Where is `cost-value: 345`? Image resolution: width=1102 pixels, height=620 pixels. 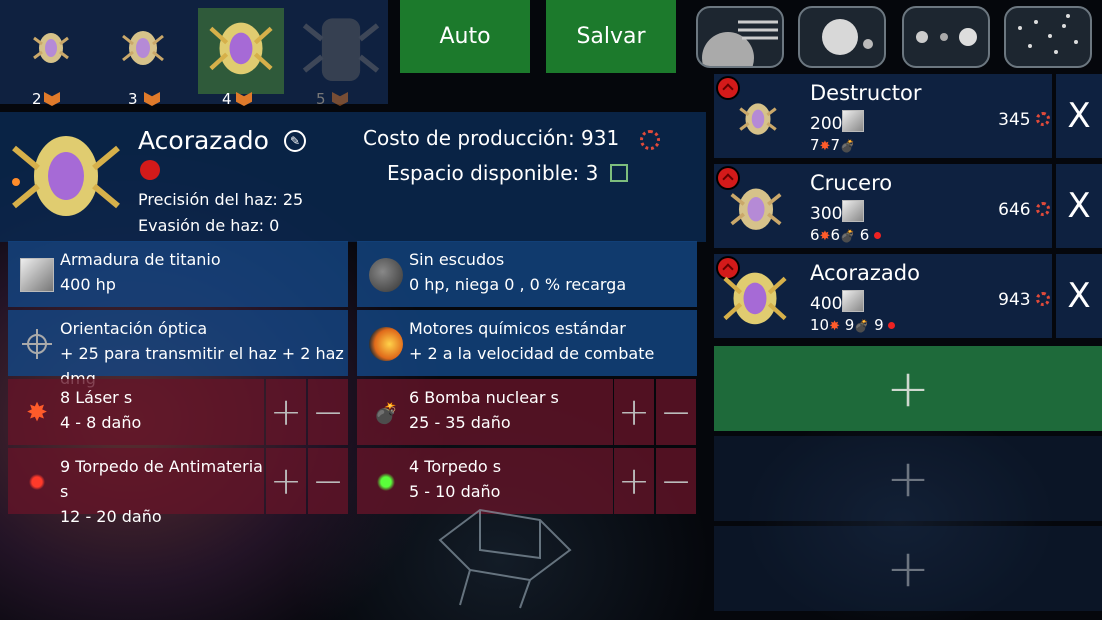 cost-value: 345 is located at coordinates (1014, 120).